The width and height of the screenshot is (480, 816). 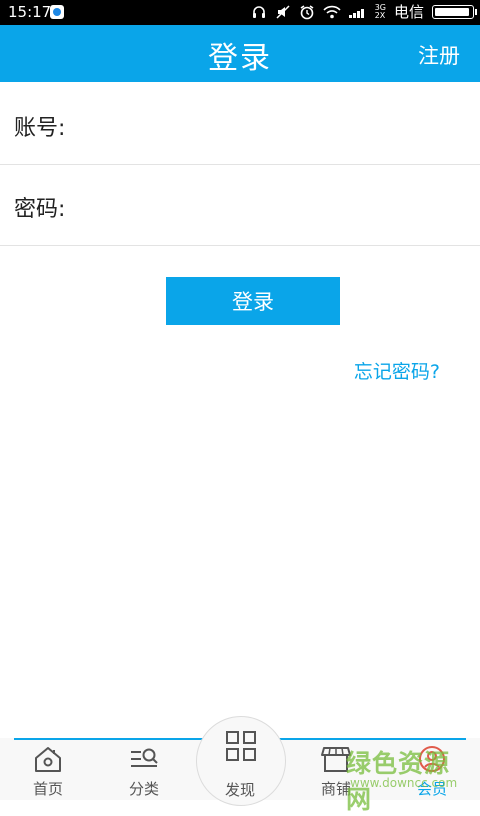 I want to click on signal-icon, so click(x=356, y=13).